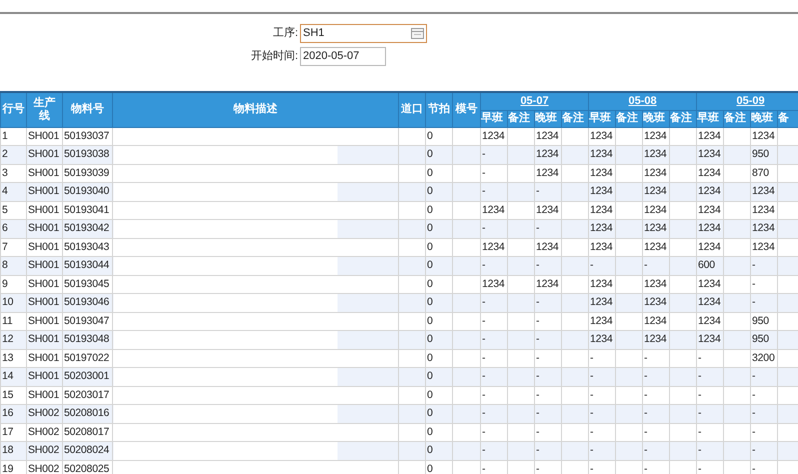 The height and width of the screenshot is (474, 798). I want to click on field-label: 开始时间:, so click(274, 56).